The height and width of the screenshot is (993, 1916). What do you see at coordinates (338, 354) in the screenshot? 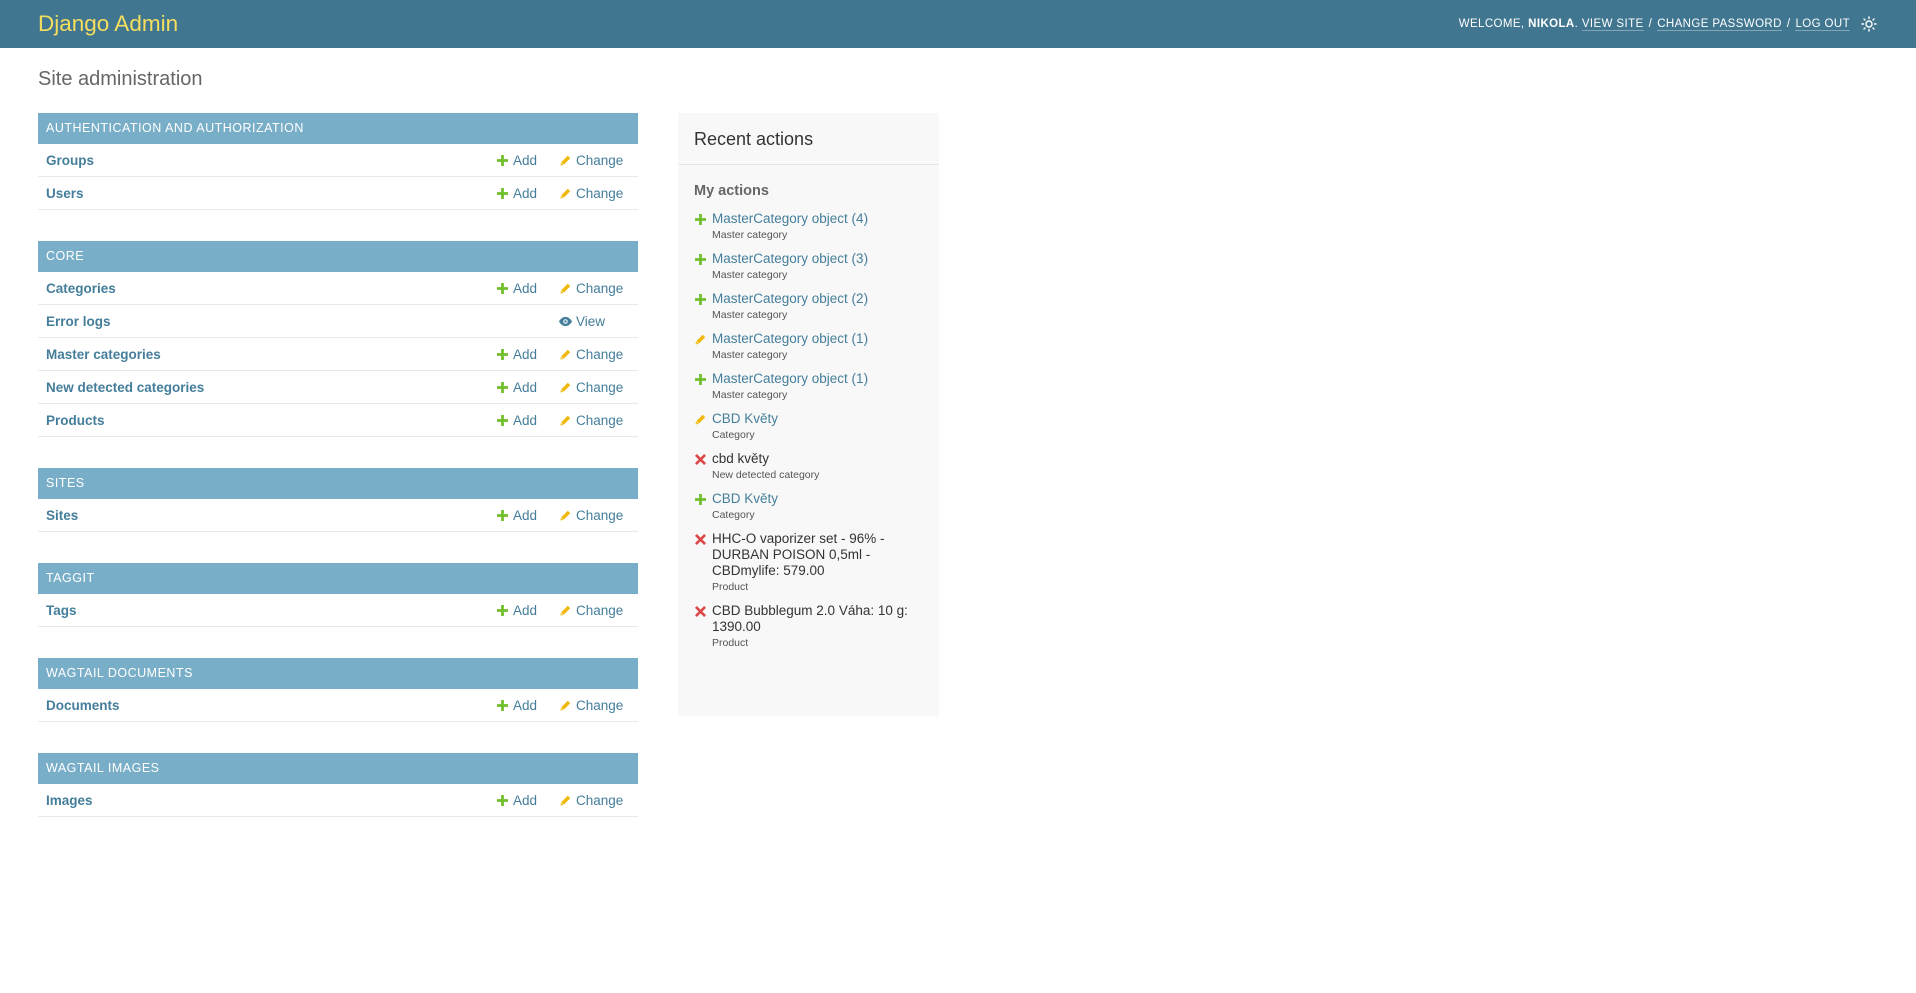
I see `model-row: Master categories Add Change` at bounding box center [338, 354].